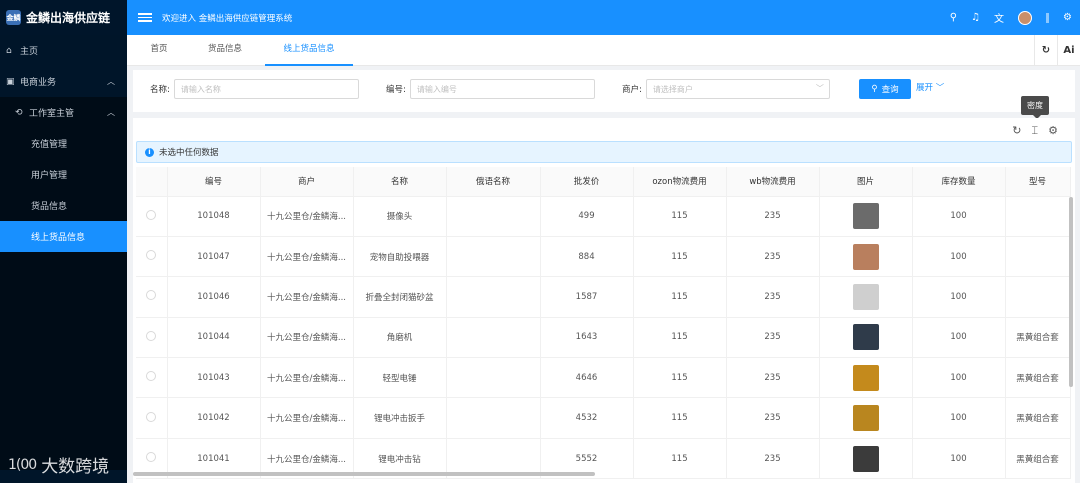 Image resolution: width=1080 pixels, height=483 pixels. Describe the element at coordinates (63, 236) in the screenshot. I see `sidebar-item-online-goods: 线上货品信息` at that location.